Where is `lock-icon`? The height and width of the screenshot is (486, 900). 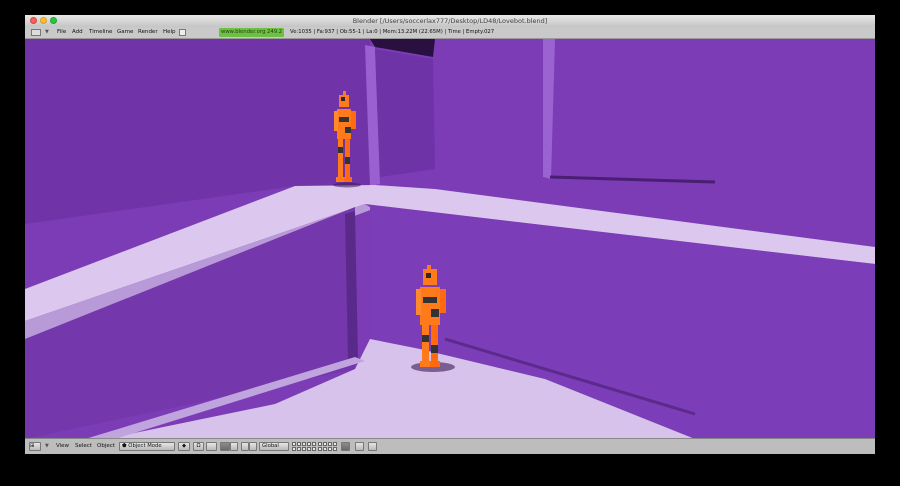
lock-icon is located at coordinates (345, 446).